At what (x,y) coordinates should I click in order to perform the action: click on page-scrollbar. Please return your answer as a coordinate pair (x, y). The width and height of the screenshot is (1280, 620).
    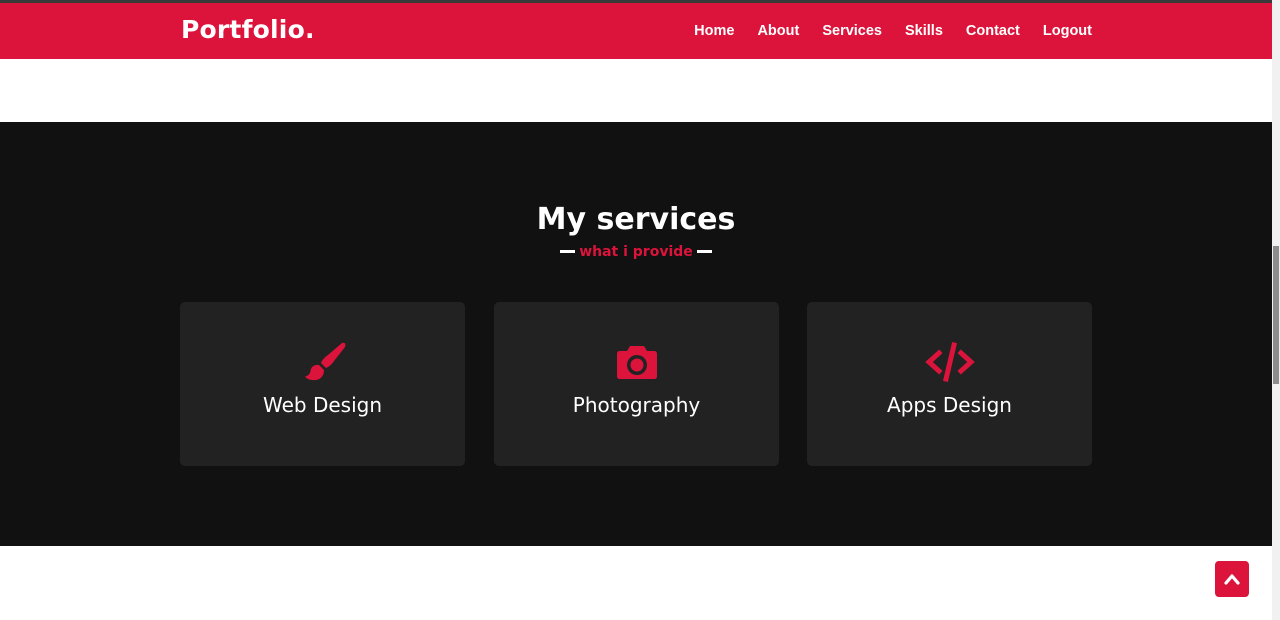
    Looking at the image, I should click on (1276, 310).